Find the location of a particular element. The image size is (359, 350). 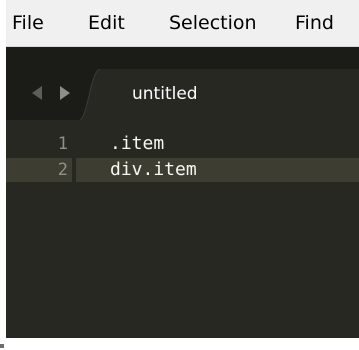

menu-file: File is located at coordinates (28, 23).